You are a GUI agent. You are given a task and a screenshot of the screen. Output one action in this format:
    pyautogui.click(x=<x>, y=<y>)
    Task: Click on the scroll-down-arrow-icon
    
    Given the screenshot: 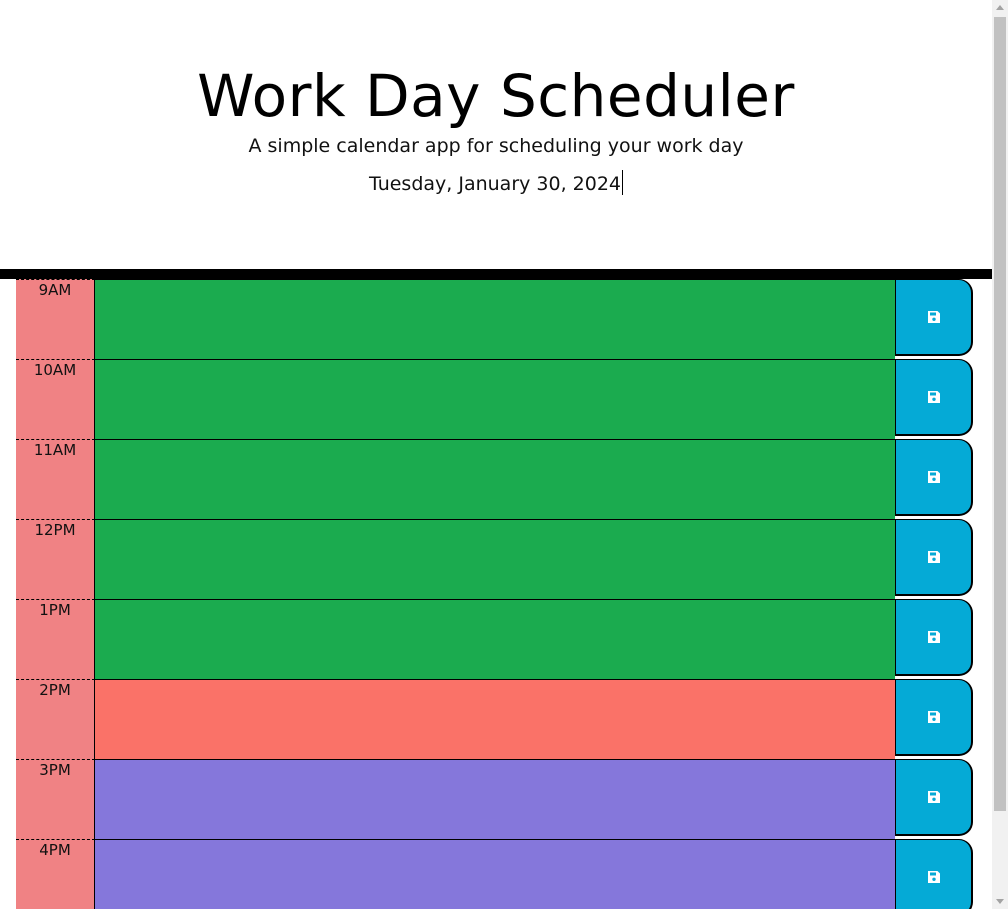 What is the action you would take?
    pyautogui.click(x=1000, y=901)
    